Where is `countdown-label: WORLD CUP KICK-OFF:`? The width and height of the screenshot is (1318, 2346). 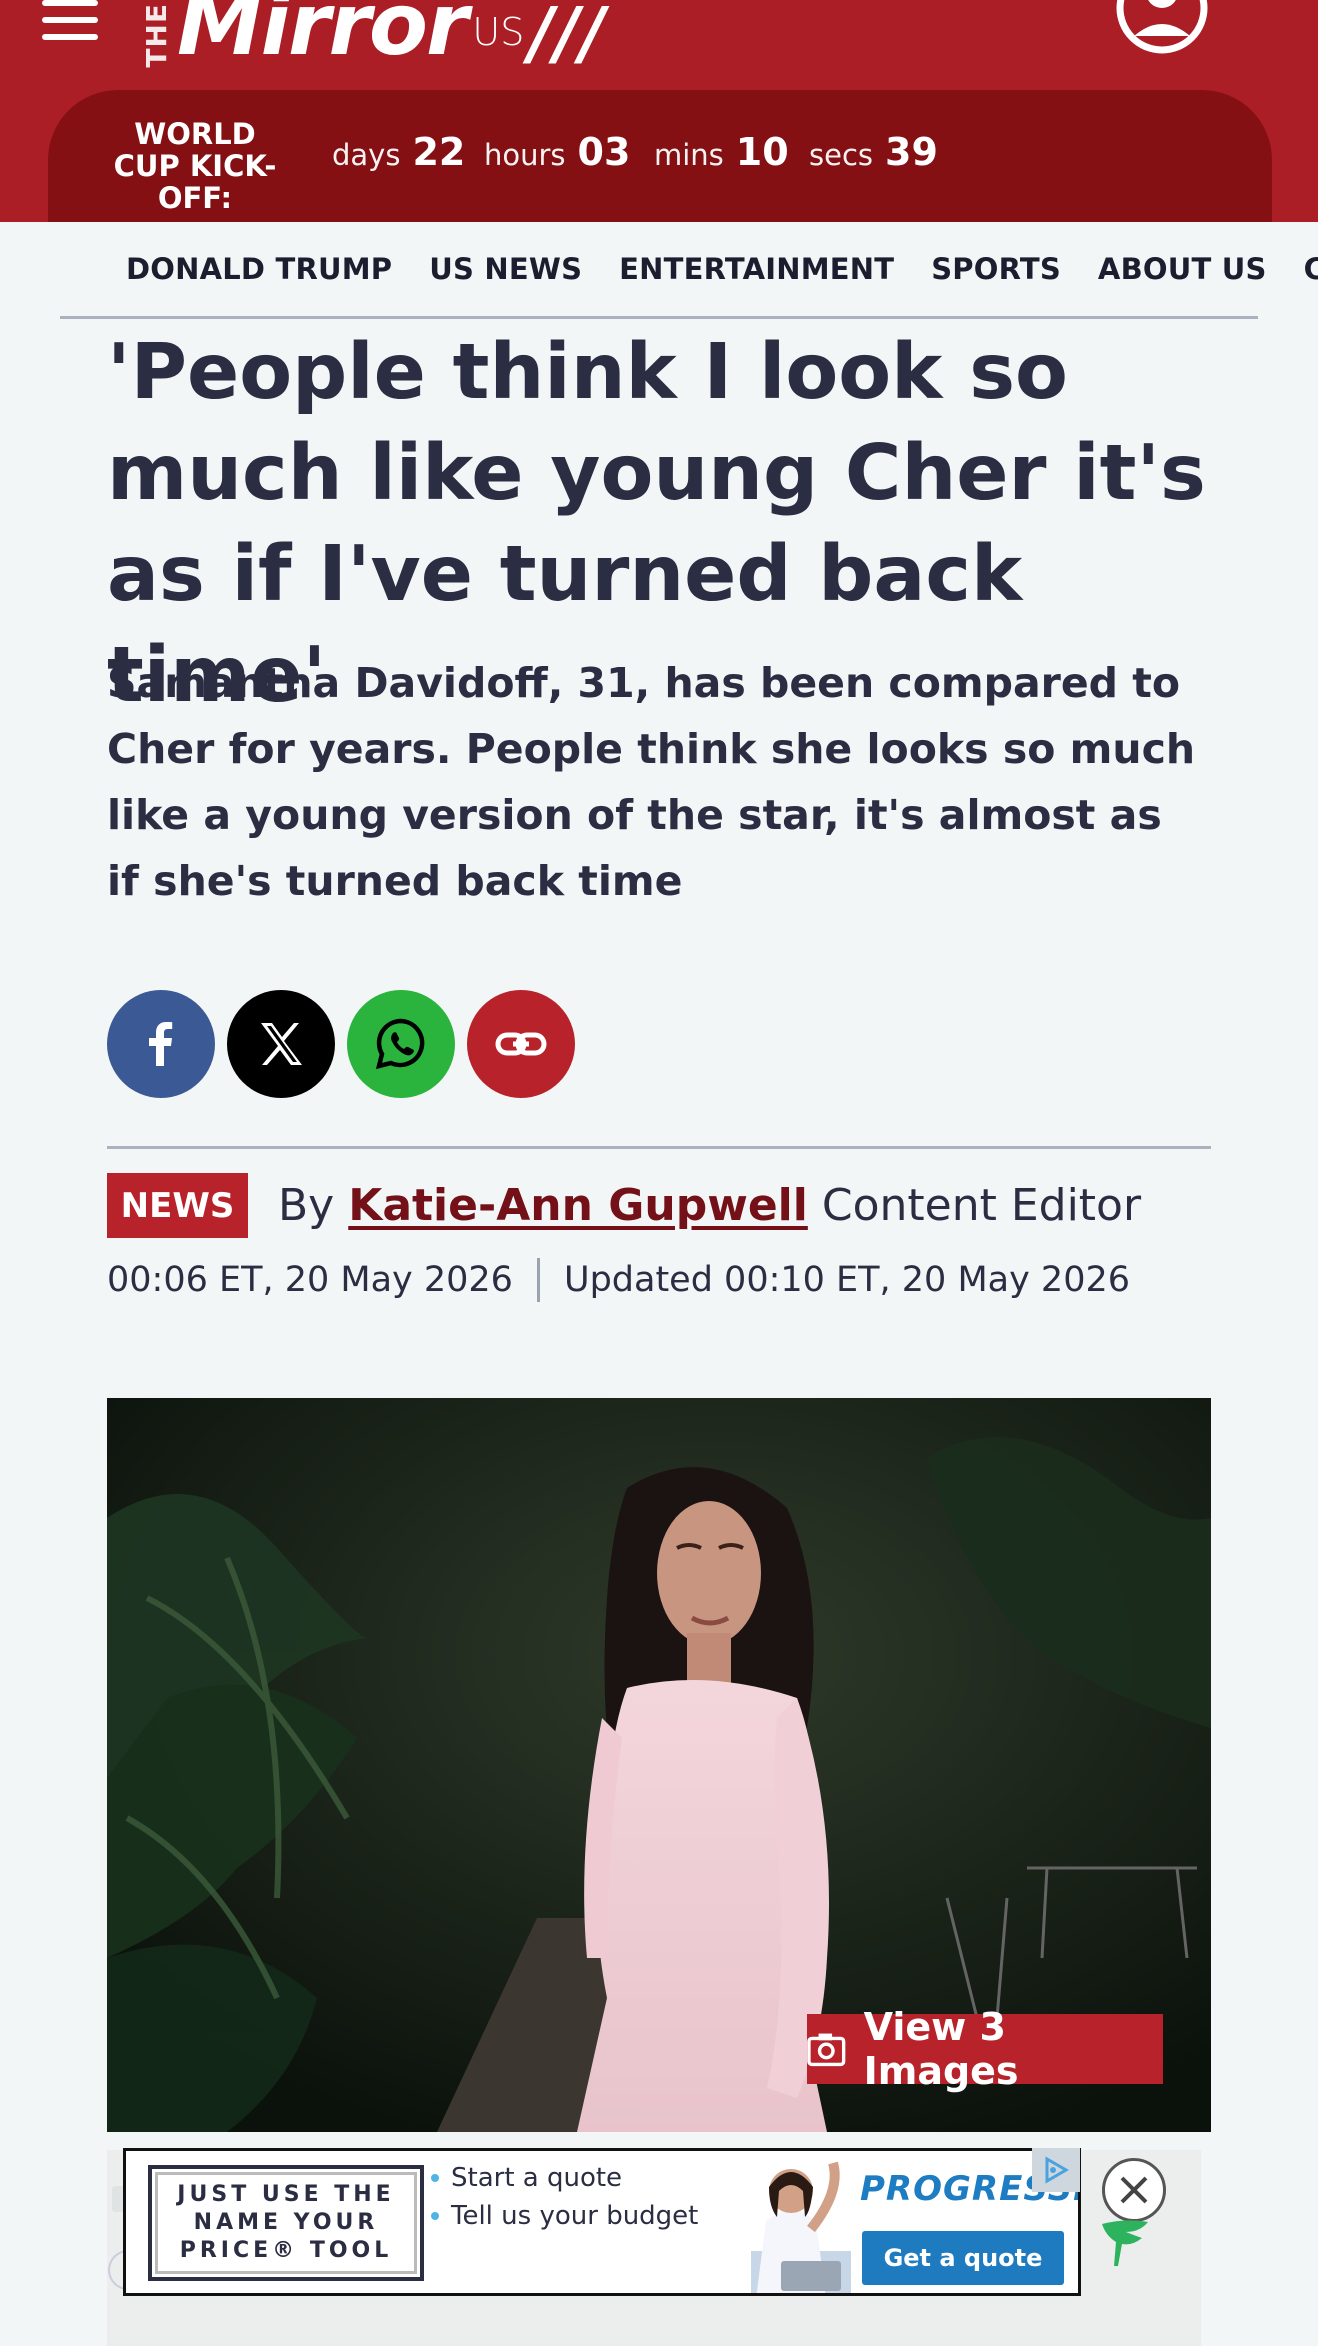
countdown-label: WORLD CUP KICK-OFF: is located at coordinates (195, 166).